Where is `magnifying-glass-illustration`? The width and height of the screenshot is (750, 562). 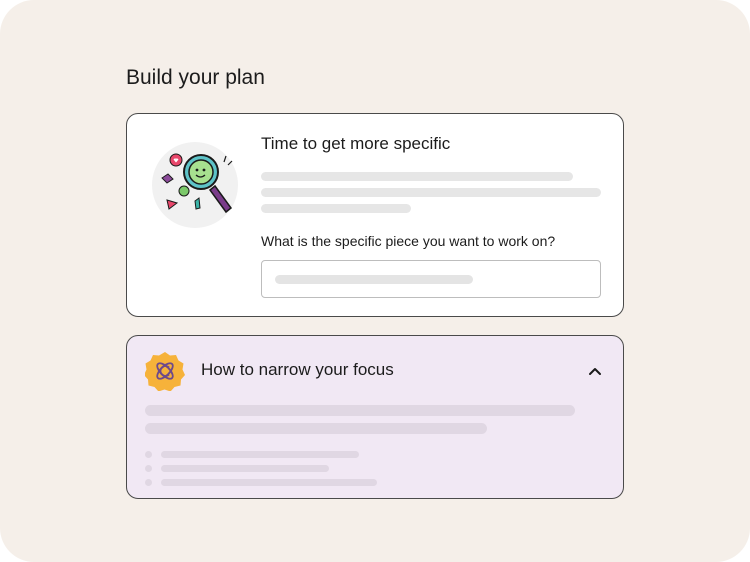
magnifying-glass-illustration is located at coordinates (195, 185).